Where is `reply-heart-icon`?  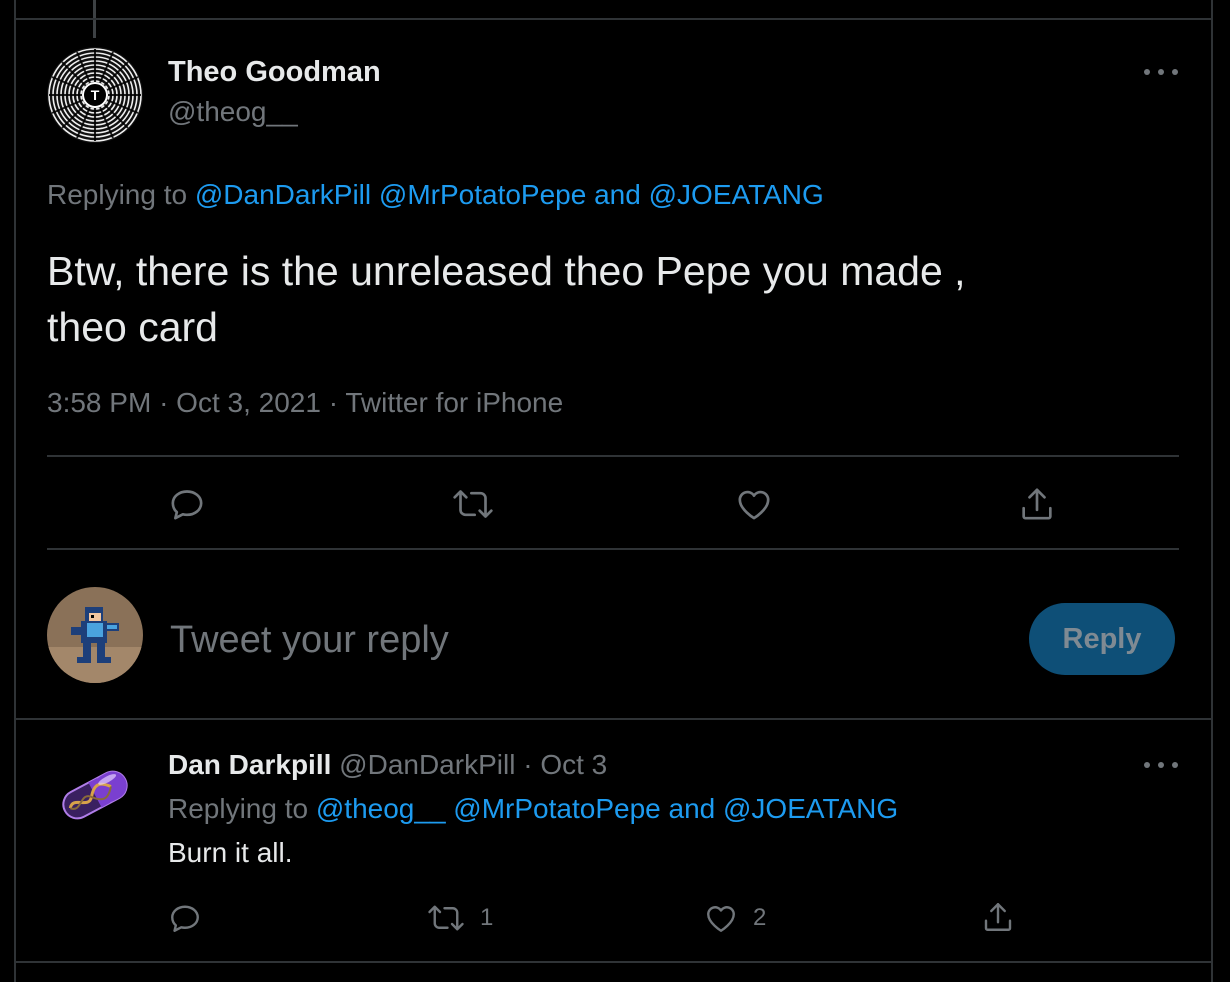
reply-heart-icon is located at coordinates (721, 919).